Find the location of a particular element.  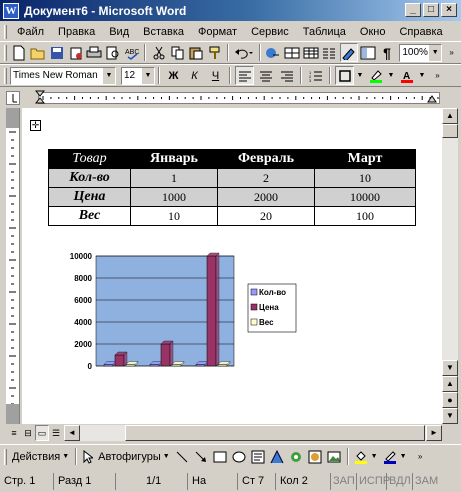

horizontal-scroll-thumb is located at coordinates (275, 433).